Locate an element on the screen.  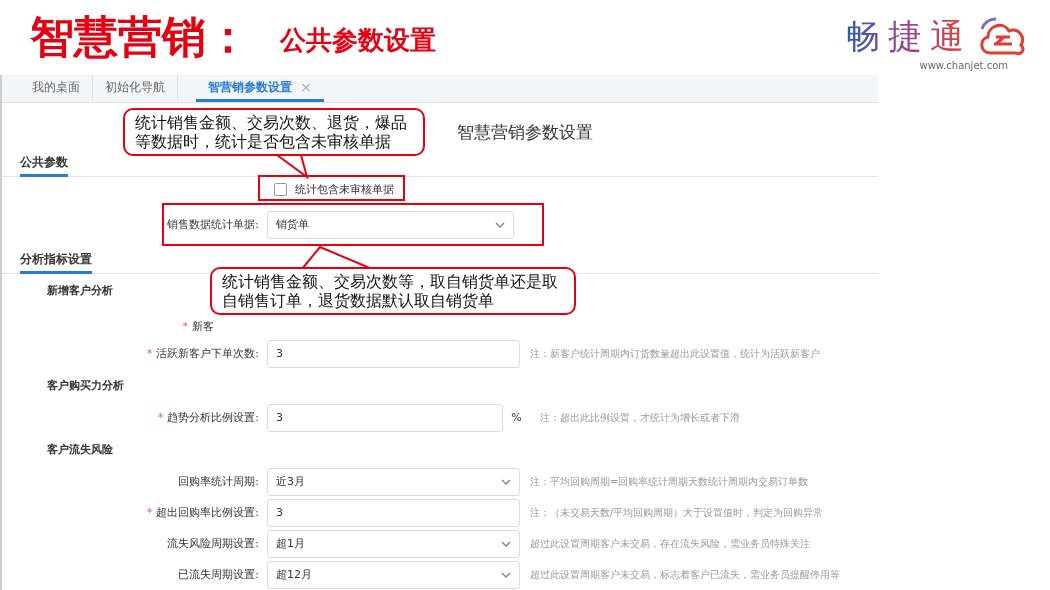
group-title: 客户流失风险 is located at coordinates (80, 449).